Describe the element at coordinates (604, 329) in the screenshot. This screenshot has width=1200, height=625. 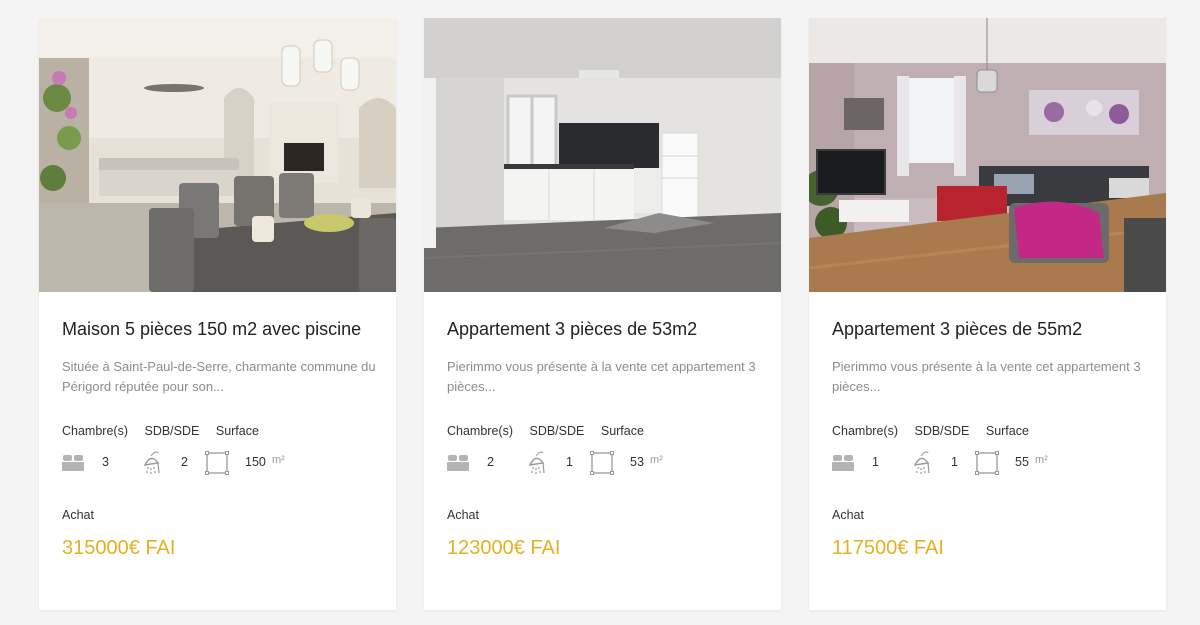
I see `listing-title: Appartement 3 pièces de 53m2` at that location.